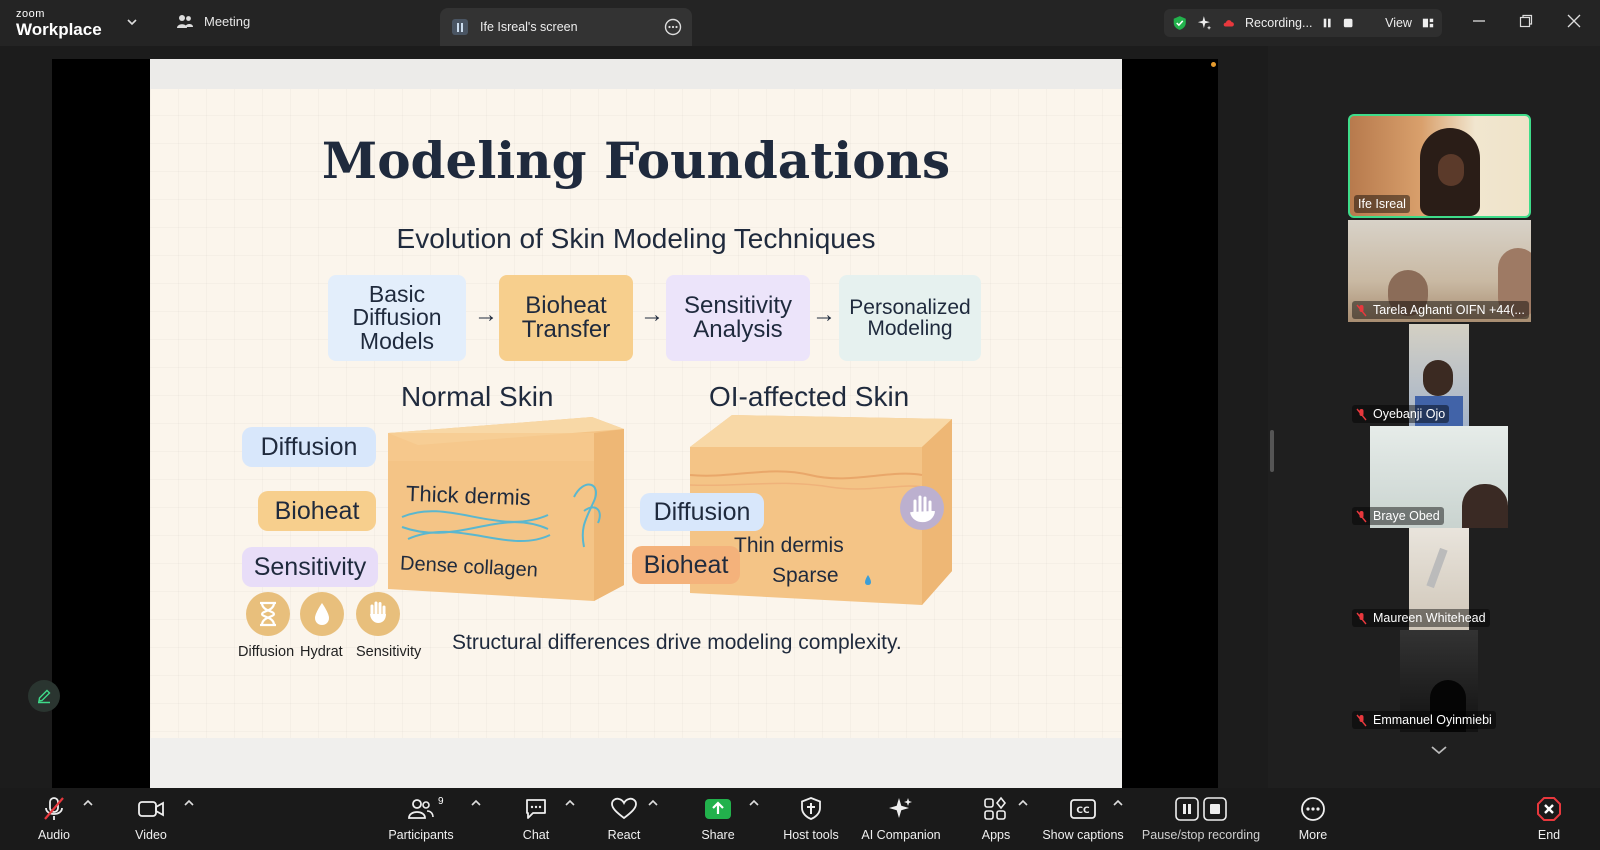  What do you see at coordinates (189, 803) in the screenshot?
I see `video-options-caret-icon` at bounding box center [189, 803].